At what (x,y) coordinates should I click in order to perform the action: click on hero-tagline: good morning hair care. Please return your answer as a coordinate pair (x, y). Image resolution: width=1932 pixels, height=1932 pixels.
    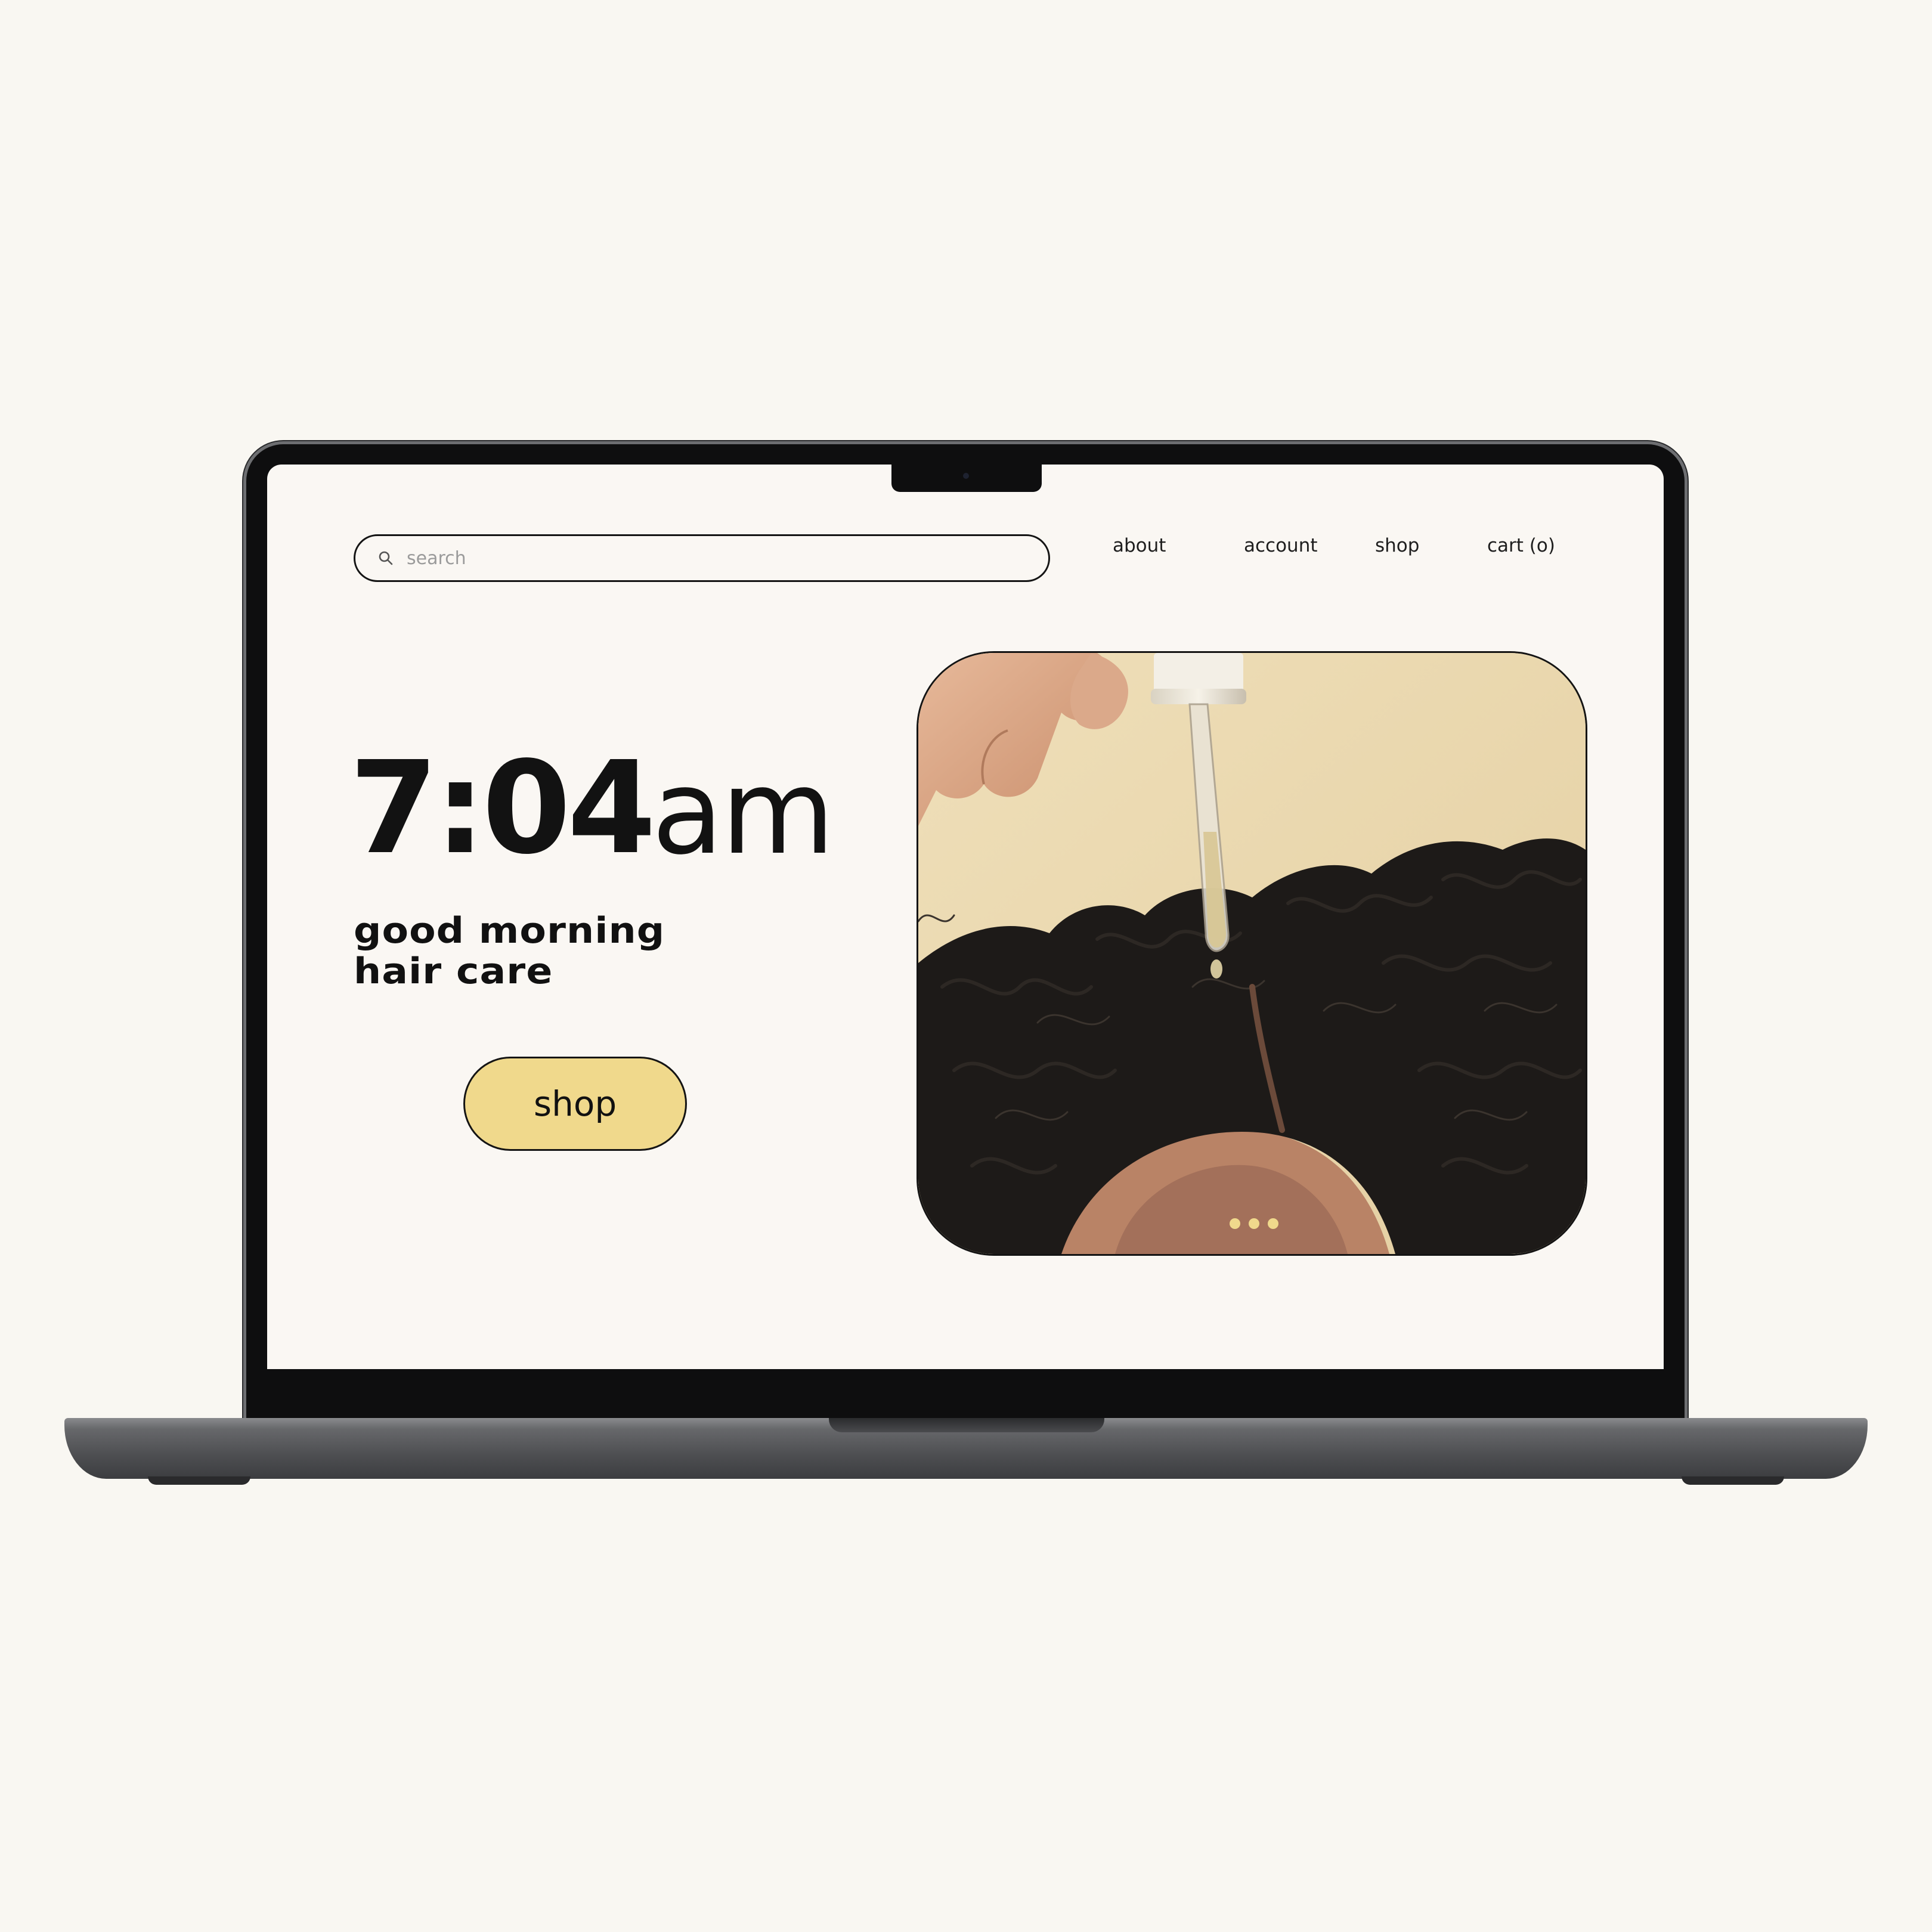
    Looking at the image, I should click on (509, 952).